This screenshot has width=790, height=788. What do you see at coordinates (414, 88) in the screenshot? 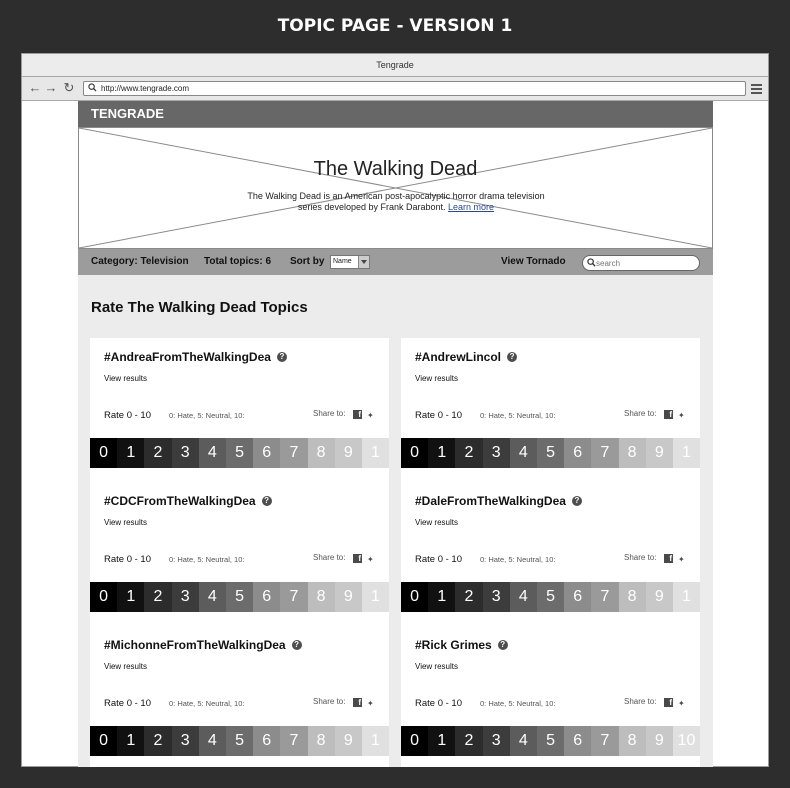
I see `address-bar: http://www.tengrade.com` at bounding box center [414, 88].